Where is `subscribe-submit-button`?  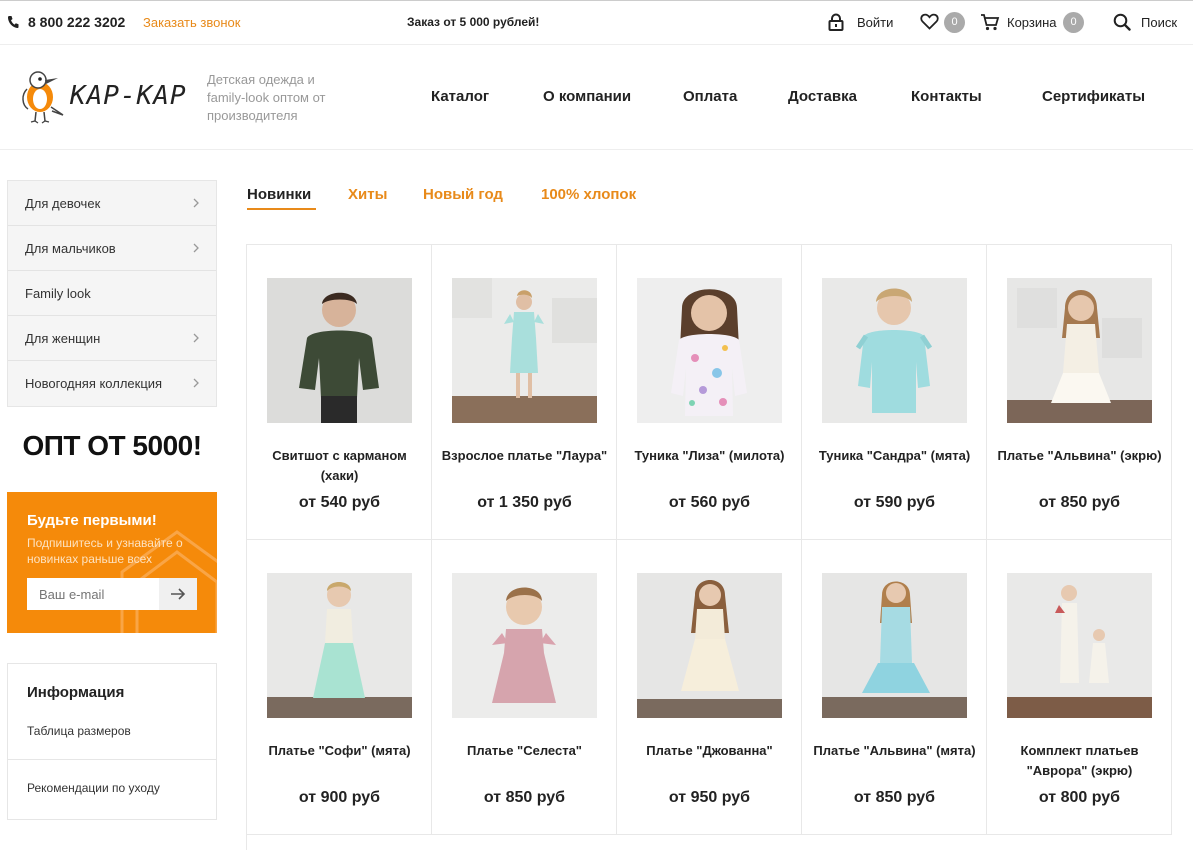 subscribe-submit-button is located at coordinates (178, 594).